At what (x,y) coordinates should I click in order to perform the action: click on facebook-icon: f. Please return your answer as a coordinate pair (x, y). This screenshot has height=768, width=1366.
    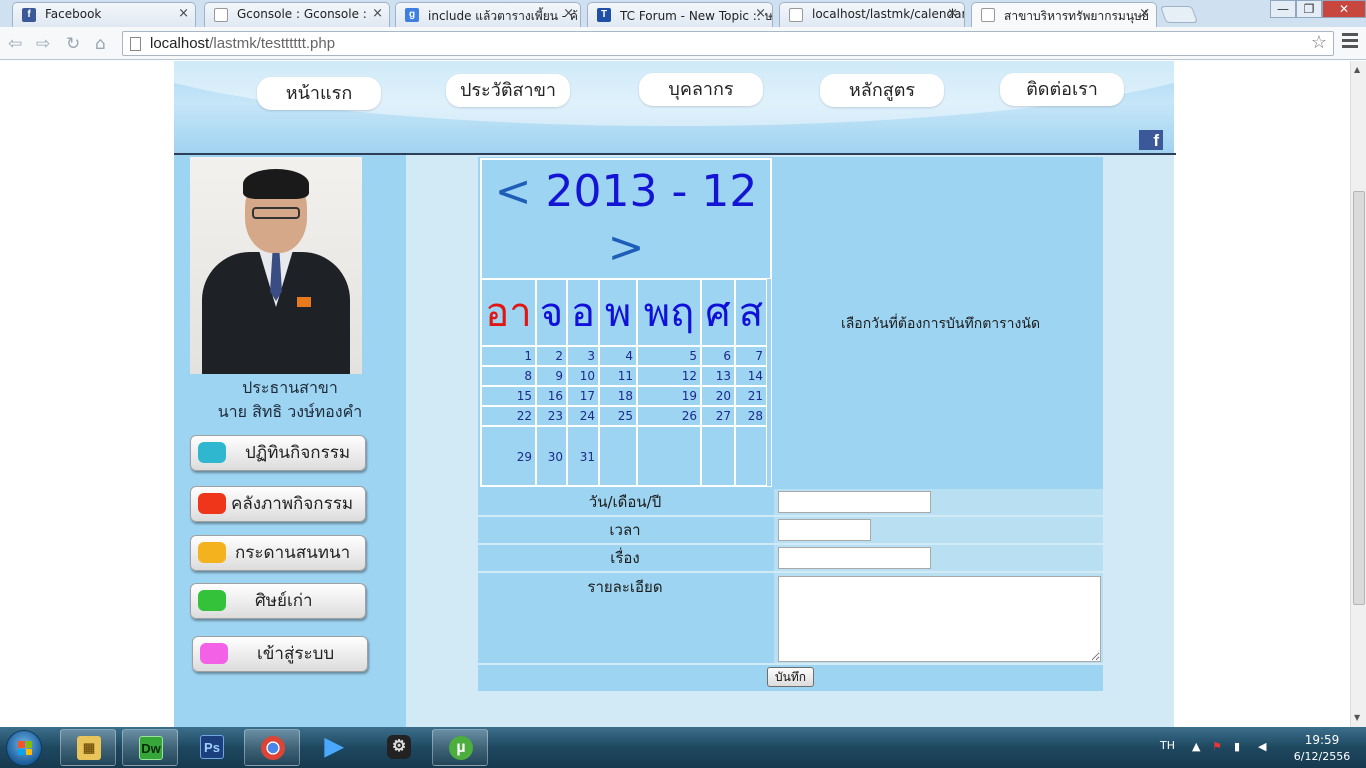
    Looking at the image, I should click on (1151, 140).